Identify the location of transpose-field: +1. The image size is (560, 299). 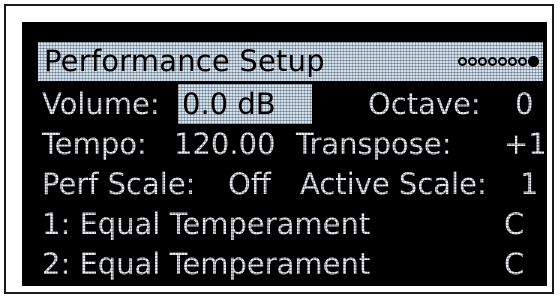
(525, 144).